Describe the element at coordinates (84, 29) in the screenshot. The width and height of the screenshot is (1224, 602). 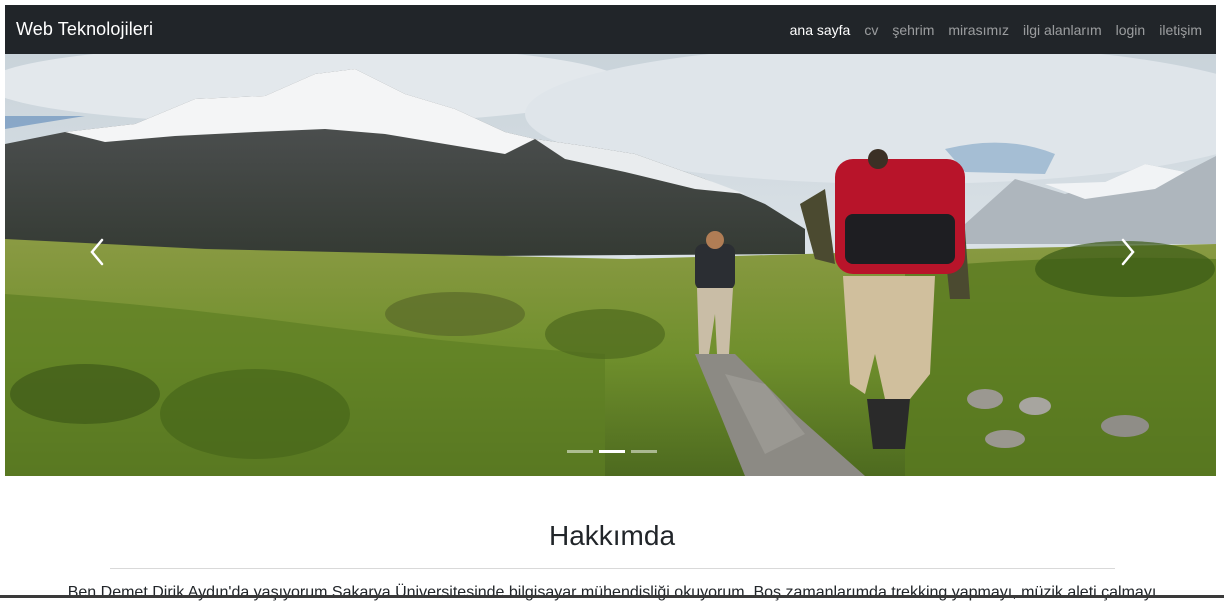
I see `brand-logo-text: Web Teknolojileri` at that location.